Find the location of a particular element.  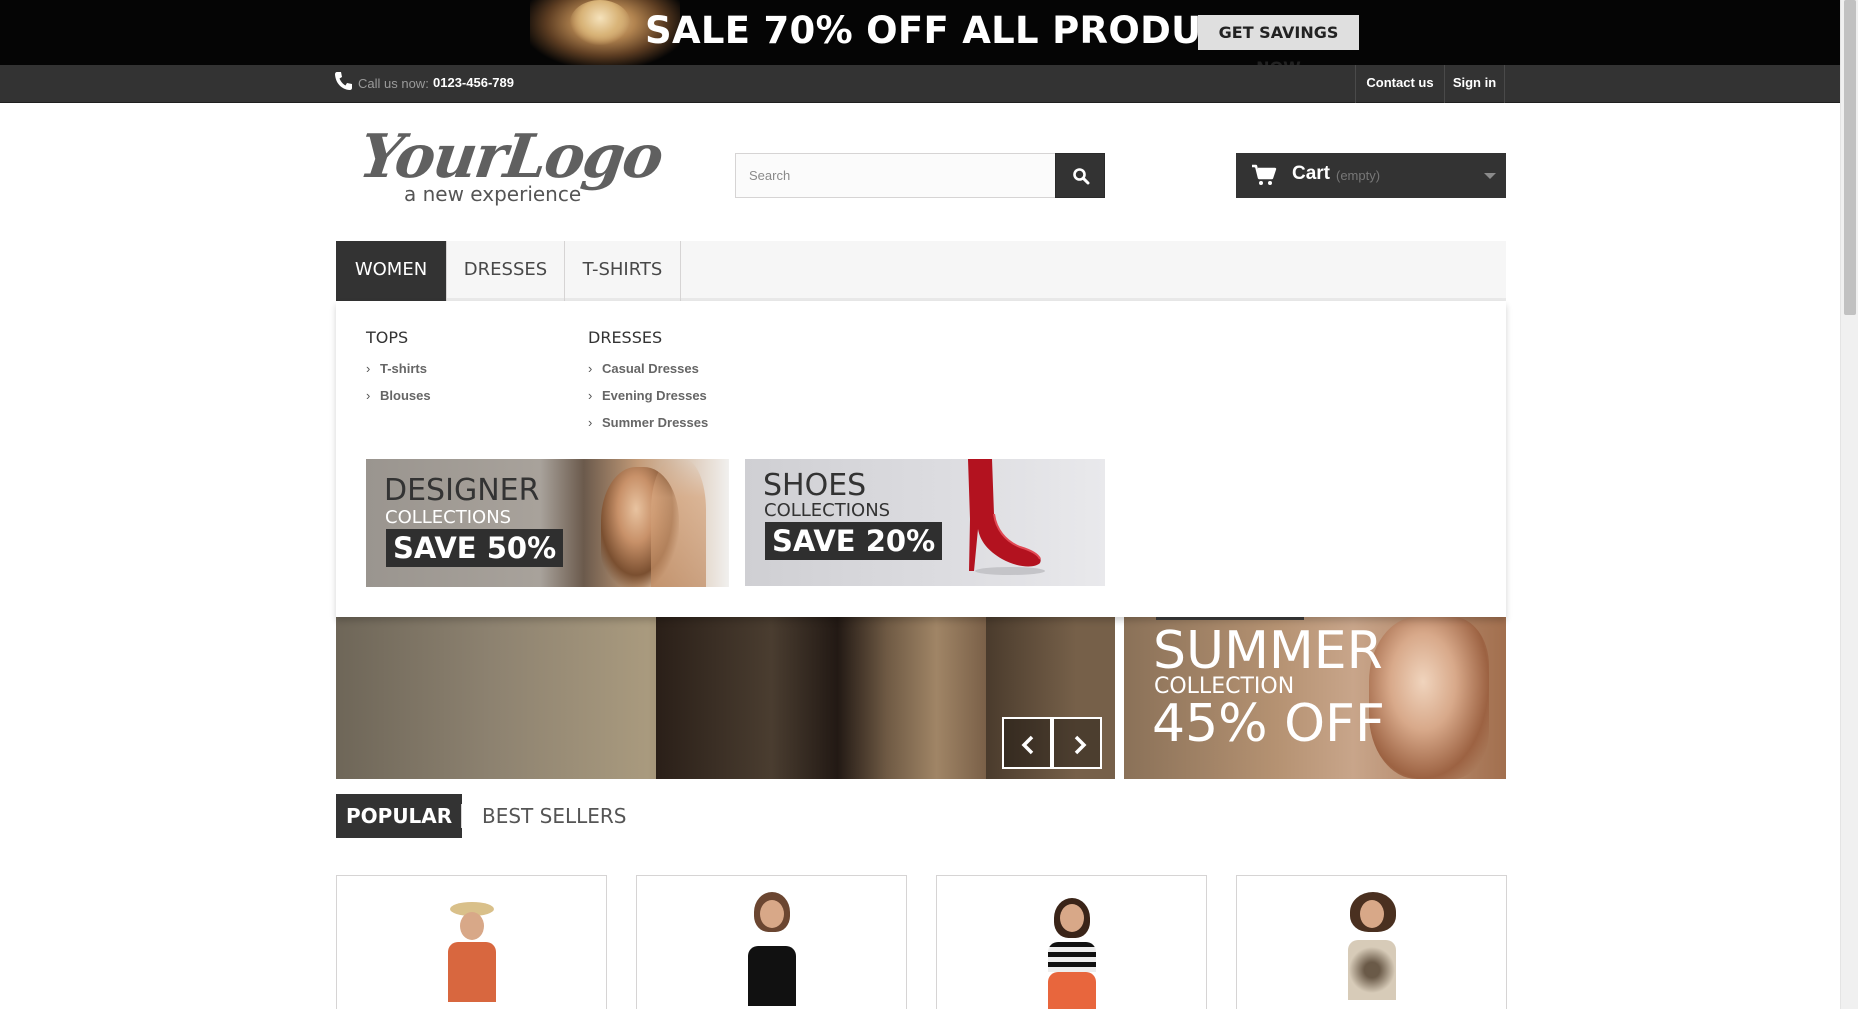

promo-heading: SHOES is located at coordinates (815, 485).